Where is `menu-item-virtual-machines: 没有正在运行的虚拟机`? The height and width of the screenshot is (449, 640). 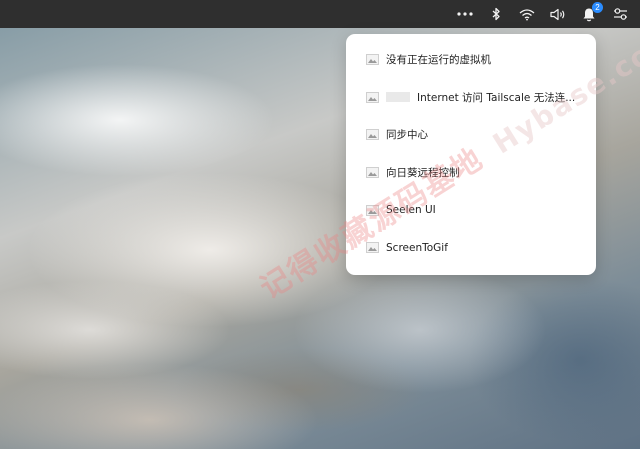
menu-item-virtual-machines: 没有正在运行的虚拟机 is located at coordinates (471, 60).